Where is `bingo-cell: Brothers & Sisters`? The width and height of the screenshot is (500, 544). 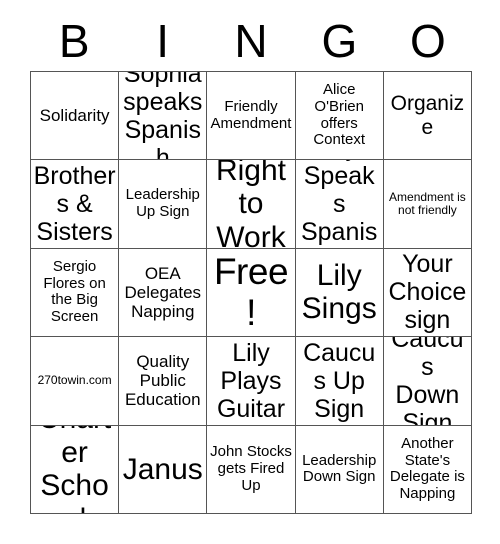 bingo-cell: Brothers & Sisters is located at coordinates (75, 204).